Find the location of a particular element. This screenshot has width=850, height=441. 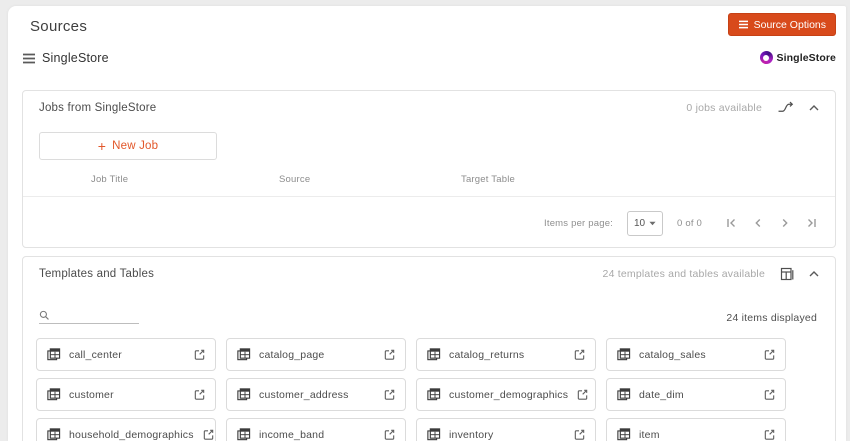

items-per-page-select: 10 is located at coordinates (645, 223).